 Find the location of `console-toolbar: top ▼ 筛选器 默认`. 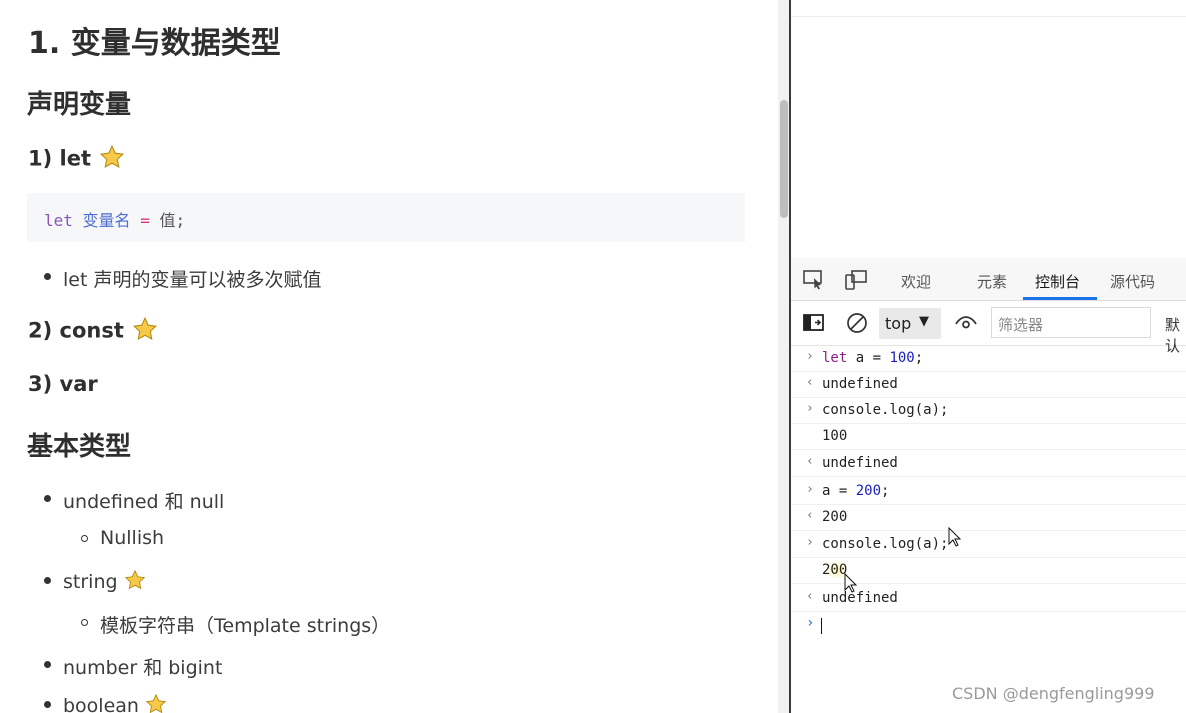

console-toolbar: top ▼ 筛选器 默认 is located at coordinates (988, 328).